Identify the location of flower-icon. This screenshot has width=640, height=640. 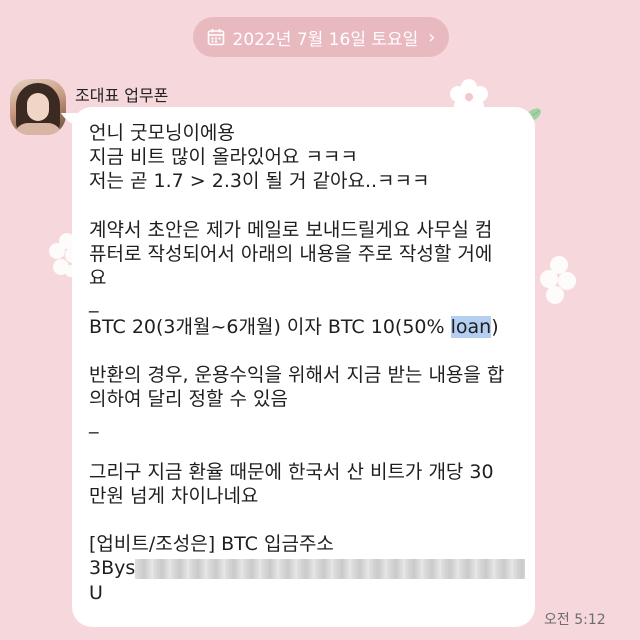
(558, 280).